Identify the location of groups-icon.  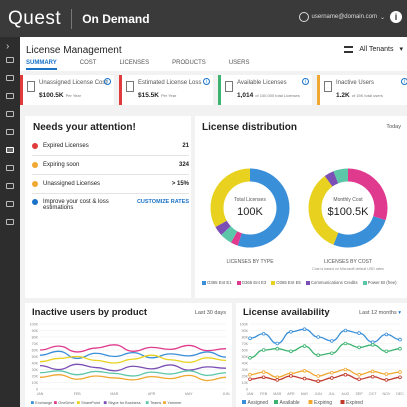
(10, 132).